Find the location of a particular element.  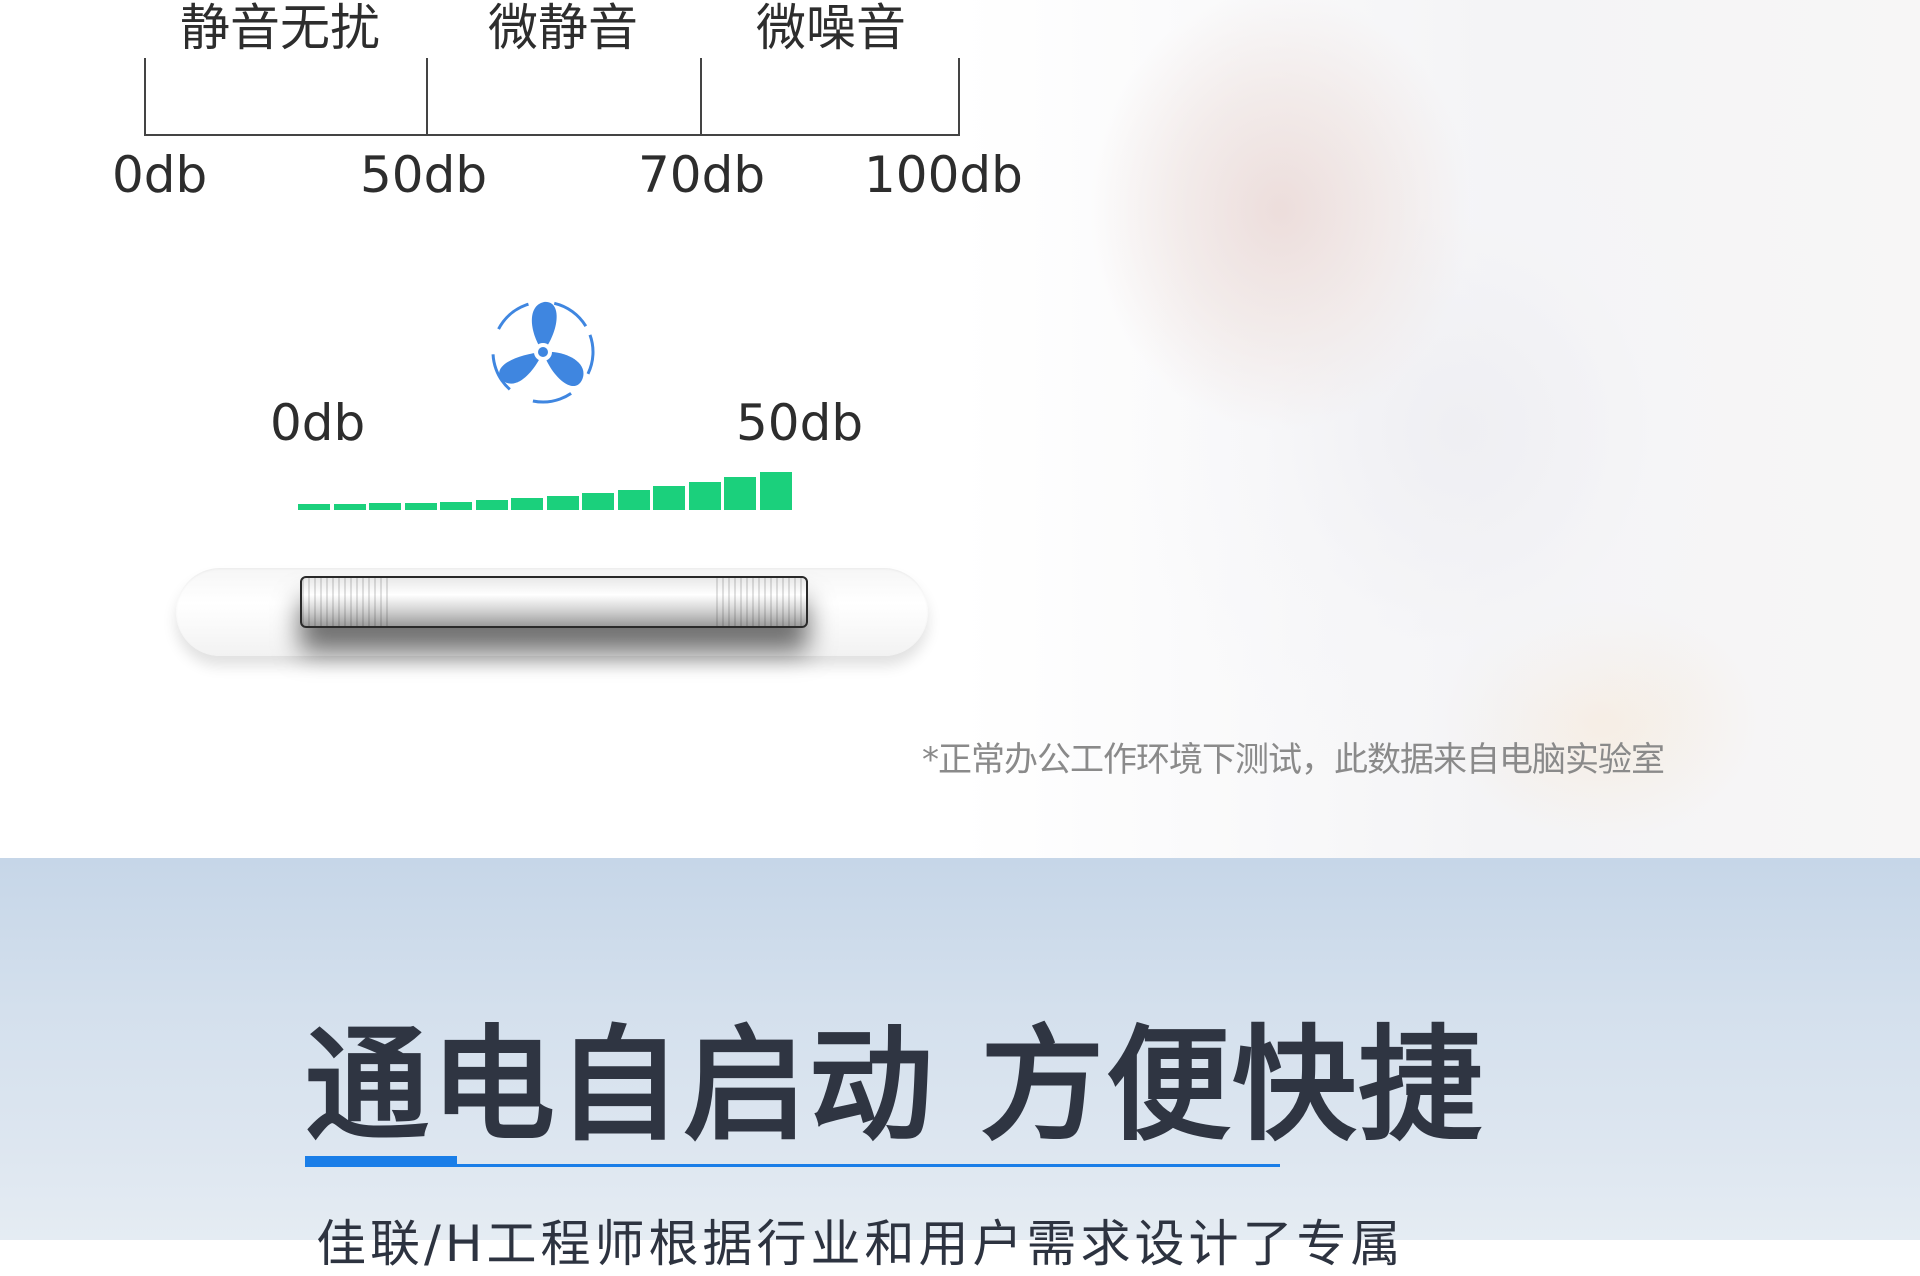

noise-scale-bracket is located at coordinates (552, 97).